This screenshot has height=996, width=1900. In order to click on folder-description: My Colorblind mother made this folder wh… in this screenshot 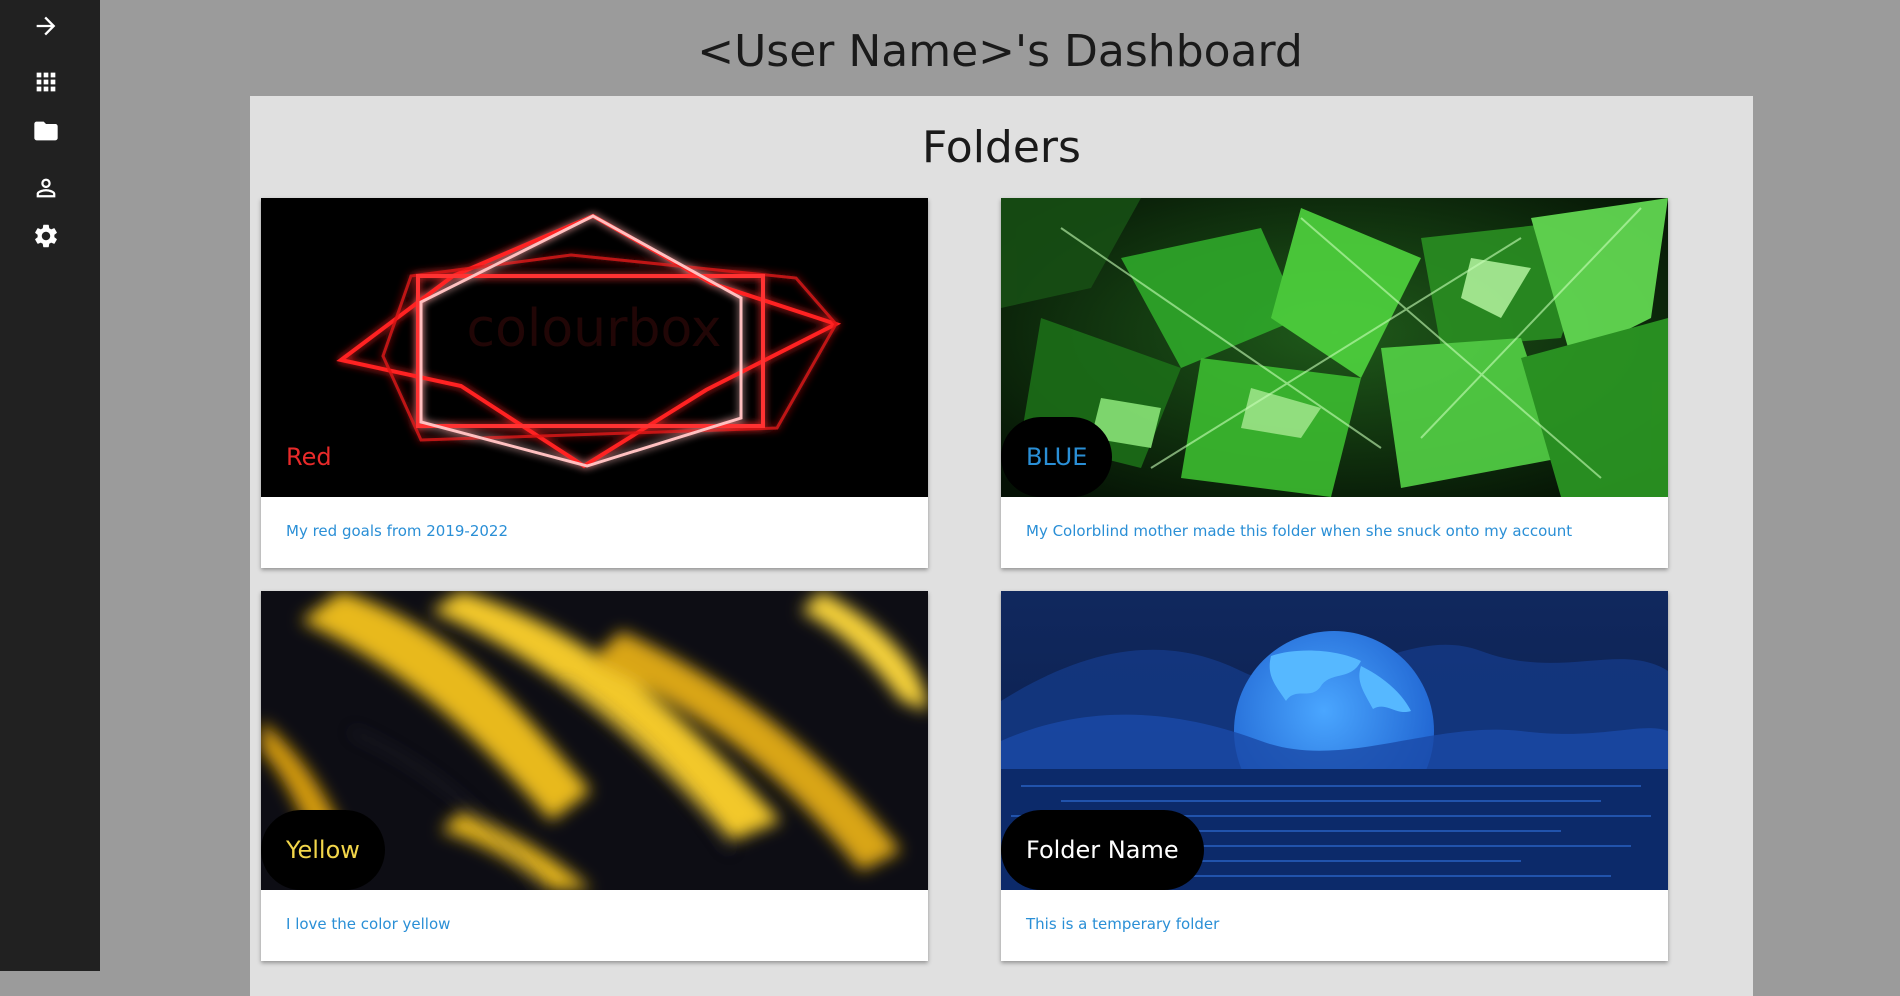, I will do `click(1299, 531)`.